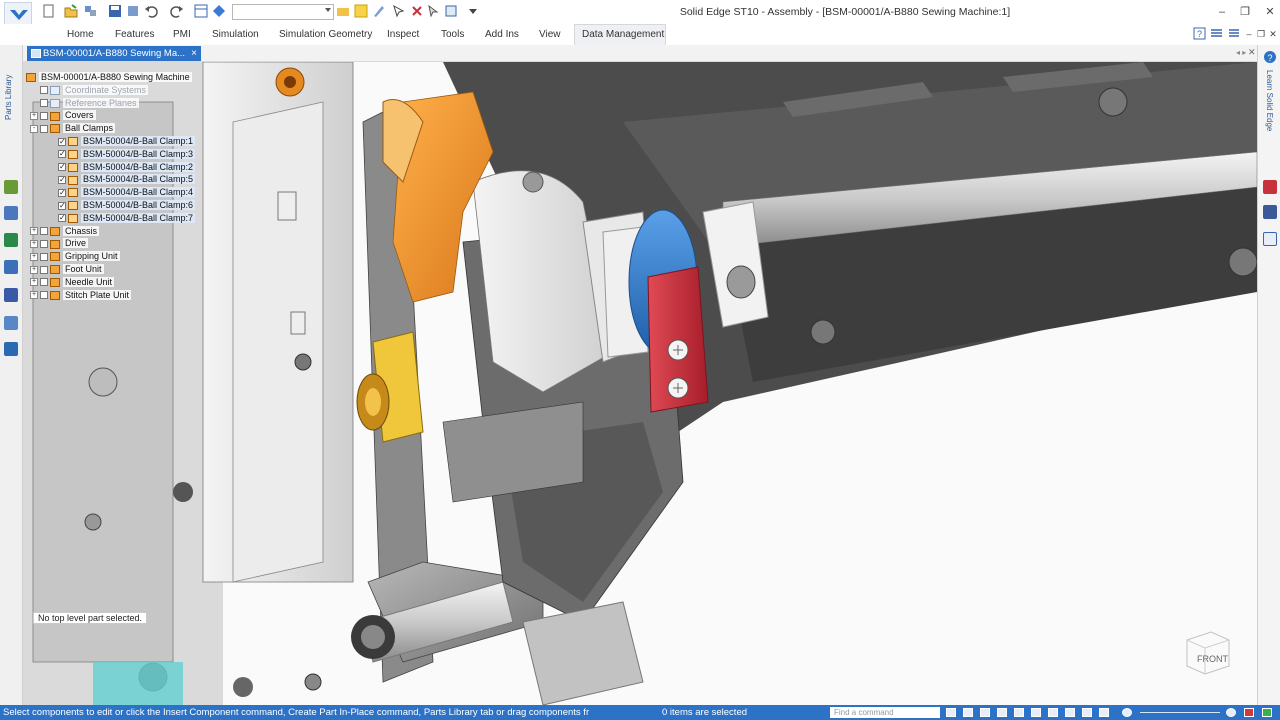  I want to click on minimize-icon: –, so click(1222, 12).